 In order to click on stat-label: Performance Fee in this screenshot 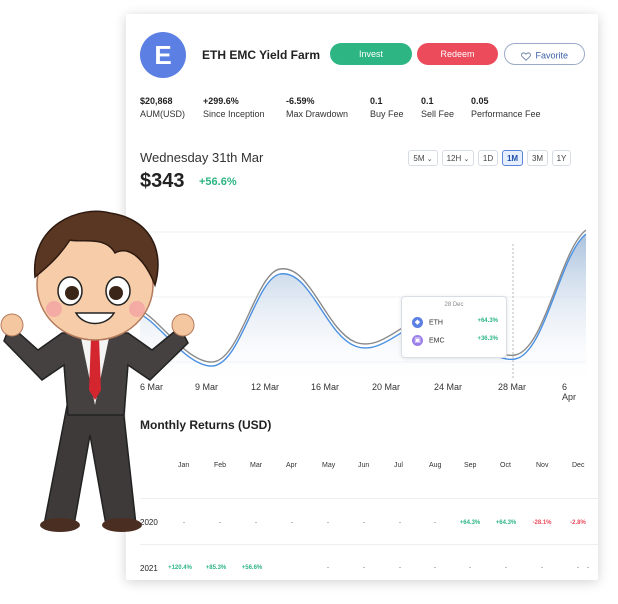, I will do `click(506, 114)`.